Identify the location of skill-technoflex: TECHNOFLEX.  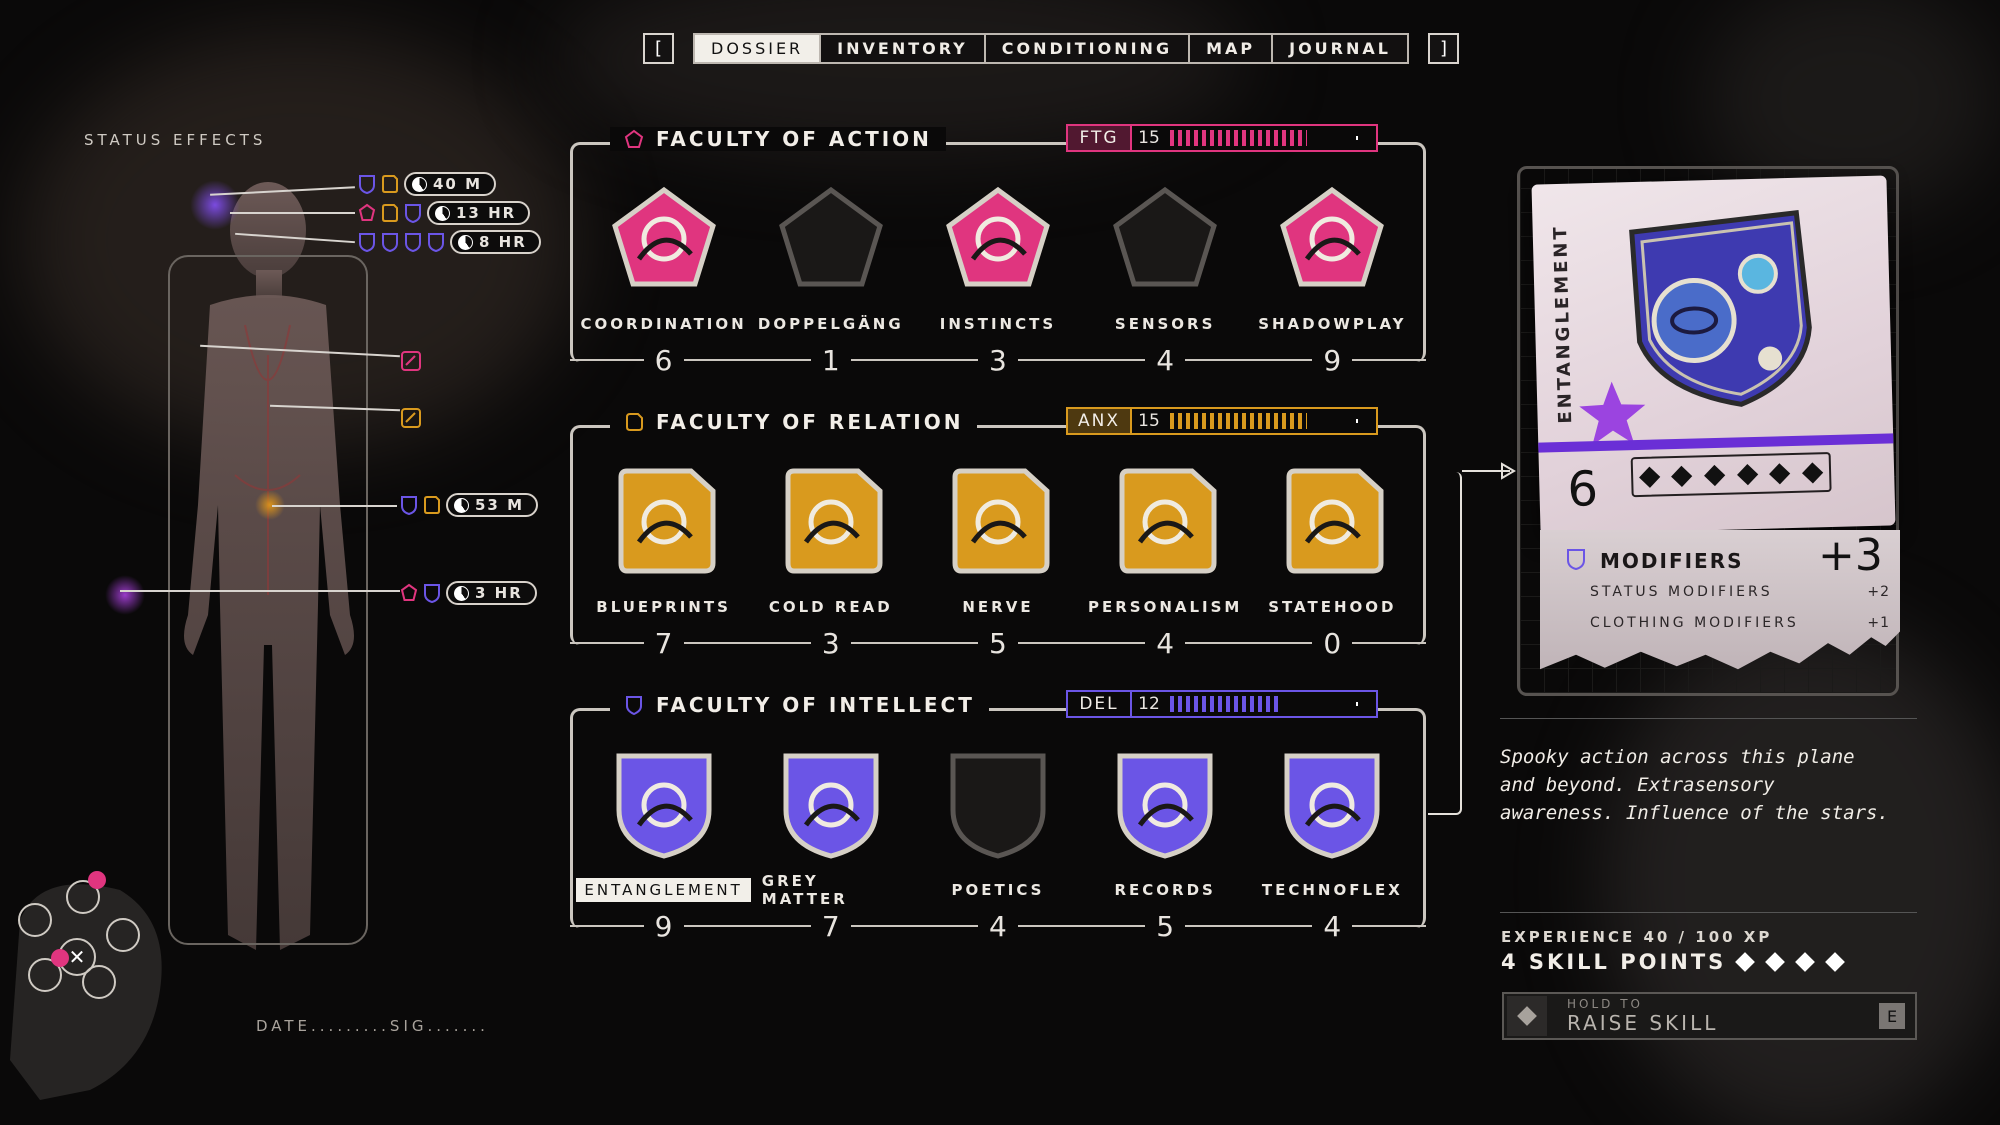
(1332, 826).